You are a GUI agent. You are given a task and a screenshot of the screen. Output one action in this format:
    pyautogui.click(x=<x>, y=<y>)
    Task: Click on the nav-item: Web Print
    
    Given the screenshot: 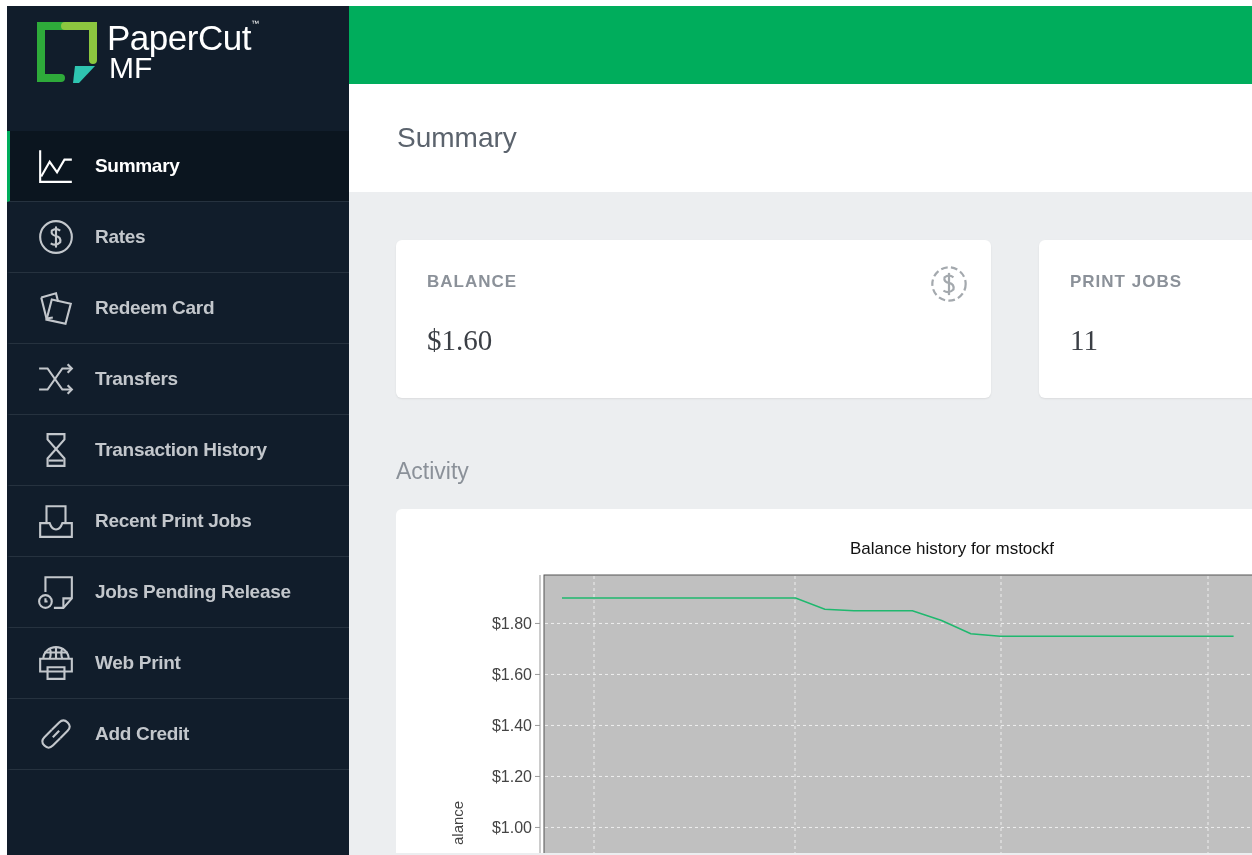 What is the action you would take?
    pyautogui.click(x=178, y=663)
    